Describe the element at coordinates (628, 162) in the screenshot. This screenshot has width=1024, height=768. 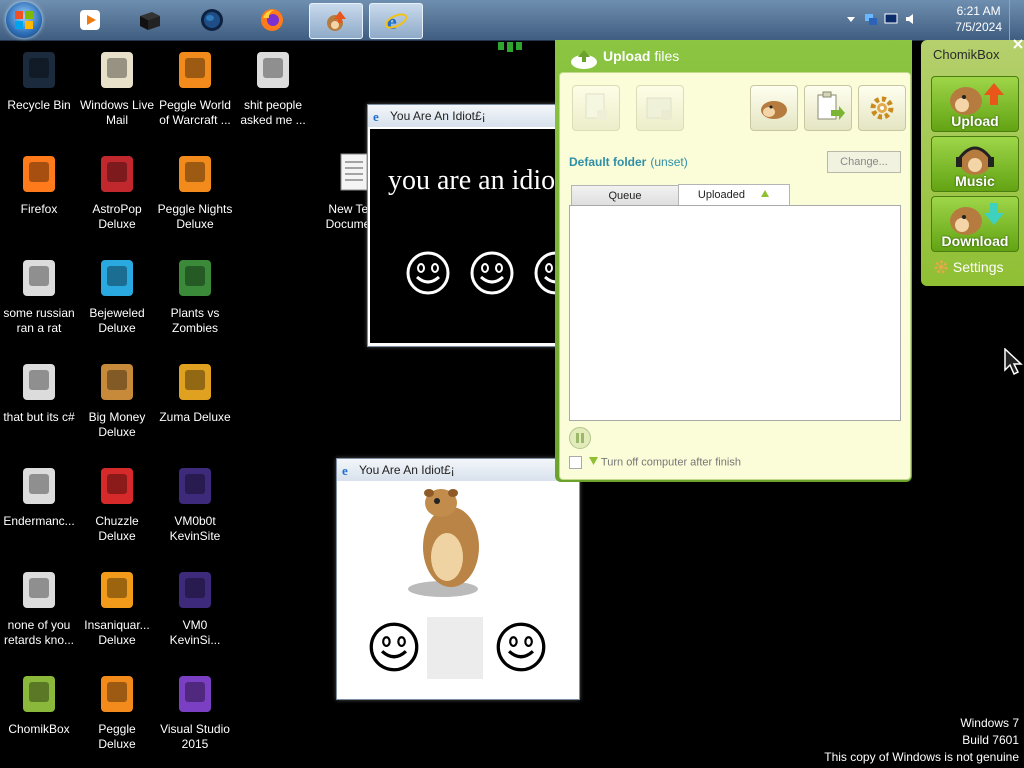
I see `default-folder-label: Default folder (unset)` at that location.